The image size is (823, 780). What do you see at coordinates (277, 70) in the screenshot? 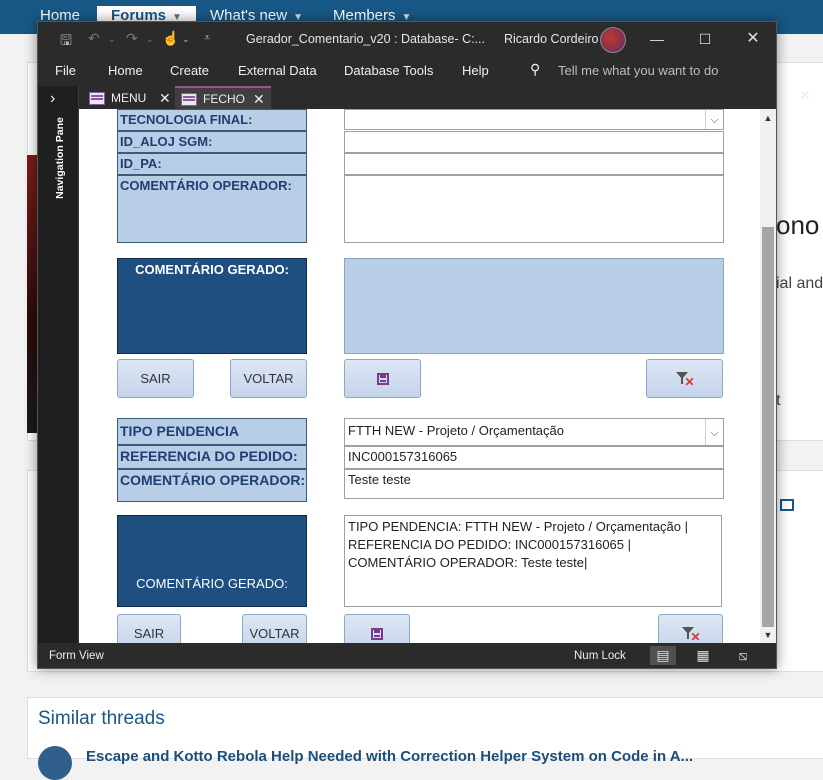
I see `menu-external-data: External Data` at bounding box center [277, 70].